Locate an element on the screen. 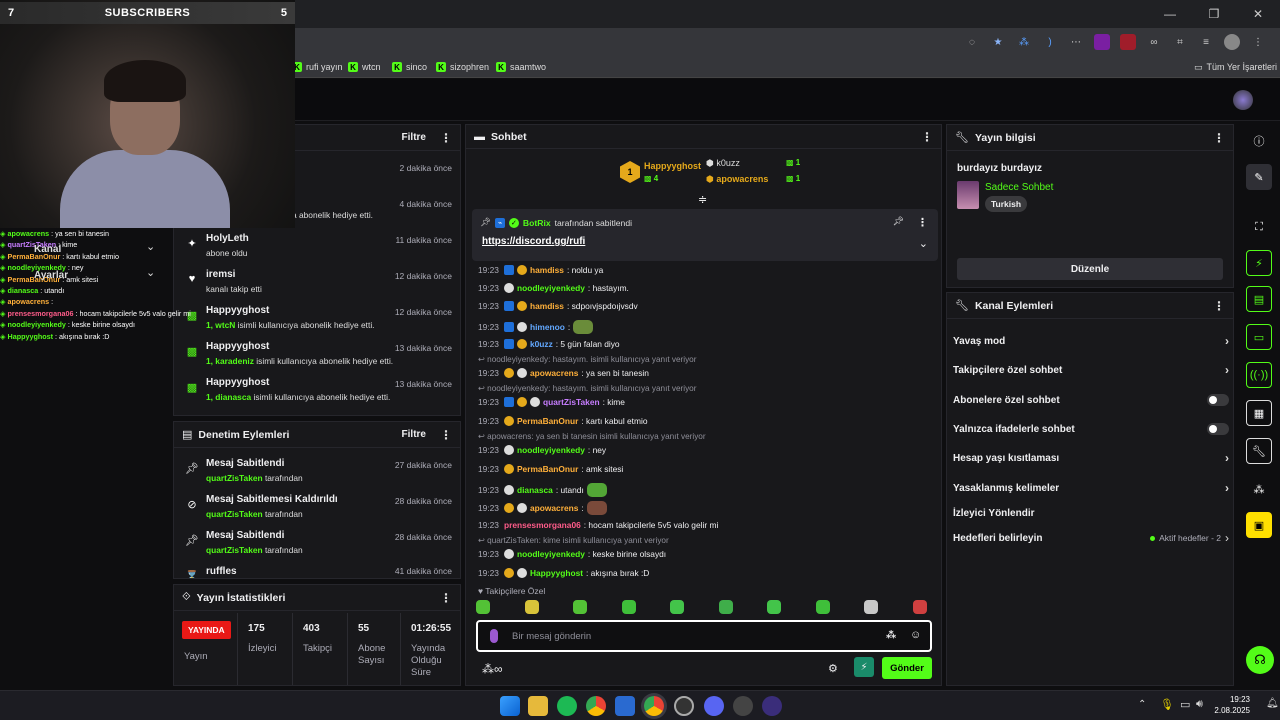  windows-start-icon is located at coordinates (510, 706).